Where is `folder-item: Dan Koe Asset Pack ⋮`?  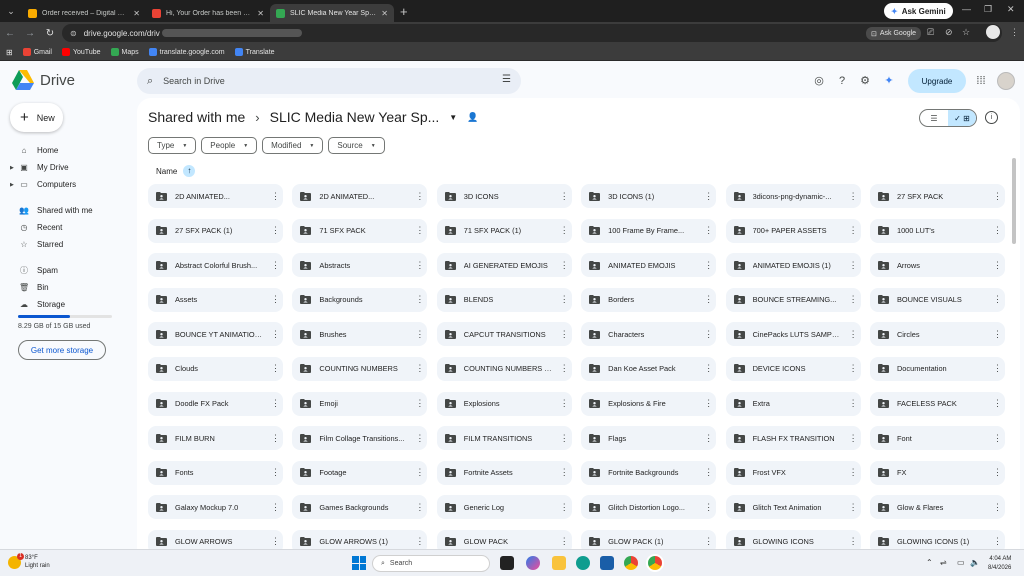 folder-item: Dan Koe Asset Pack ⋮ is located at coordinates (649, 368).